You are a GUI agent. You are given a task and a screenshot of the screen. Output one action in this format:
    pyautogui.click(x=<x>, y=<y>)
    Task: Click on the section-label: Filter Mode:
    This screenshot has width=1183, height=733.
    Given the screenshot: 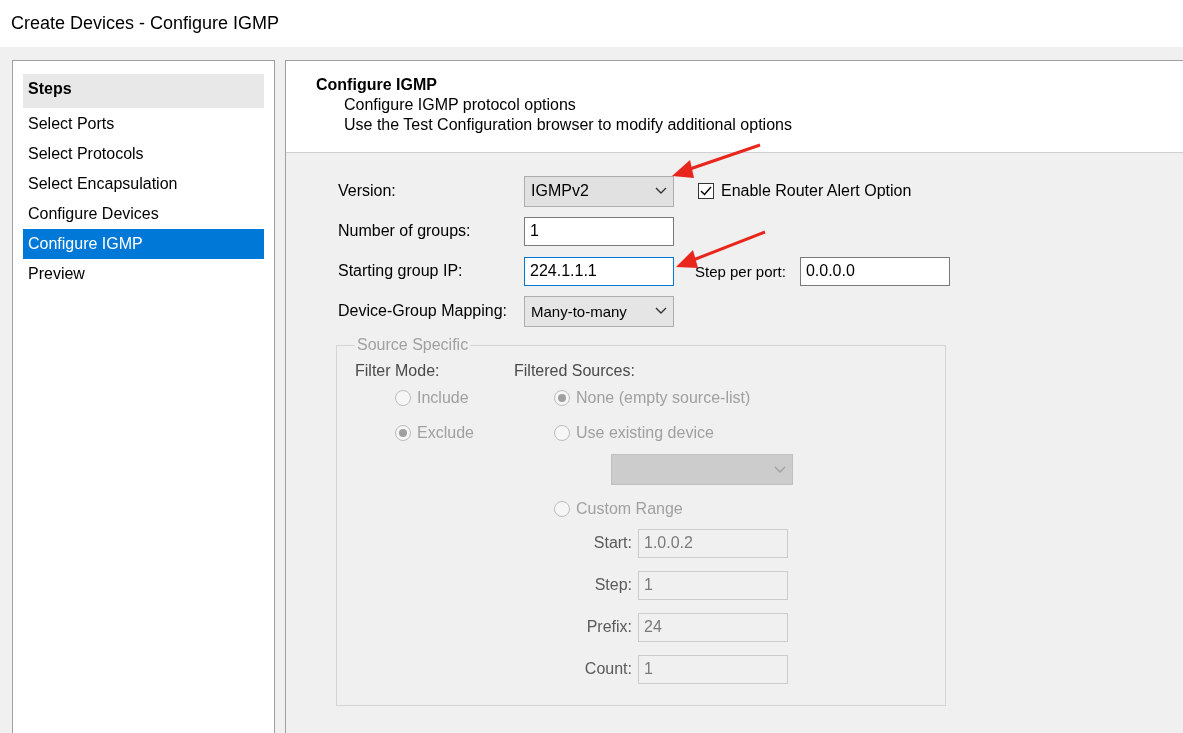 What is the action you would take?
    pyautogui.click(x=398, y=371)
    